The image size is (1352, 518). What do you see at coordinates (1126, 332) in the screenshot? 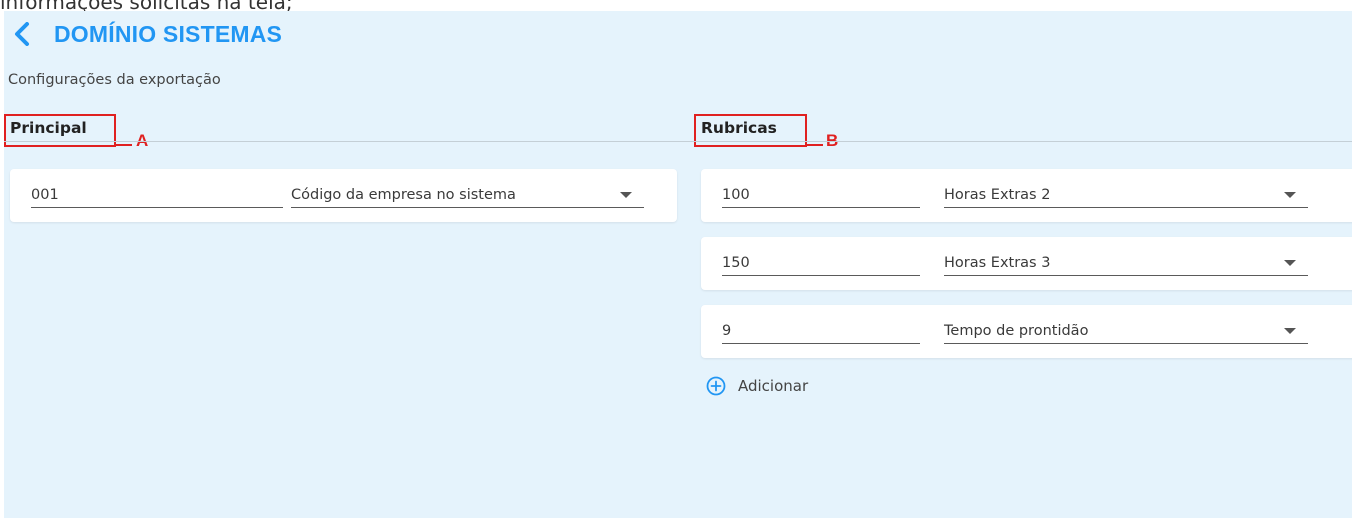
I see `rubrica-type-select: Tempo de prontidão` at bounding box center [1126, 332].